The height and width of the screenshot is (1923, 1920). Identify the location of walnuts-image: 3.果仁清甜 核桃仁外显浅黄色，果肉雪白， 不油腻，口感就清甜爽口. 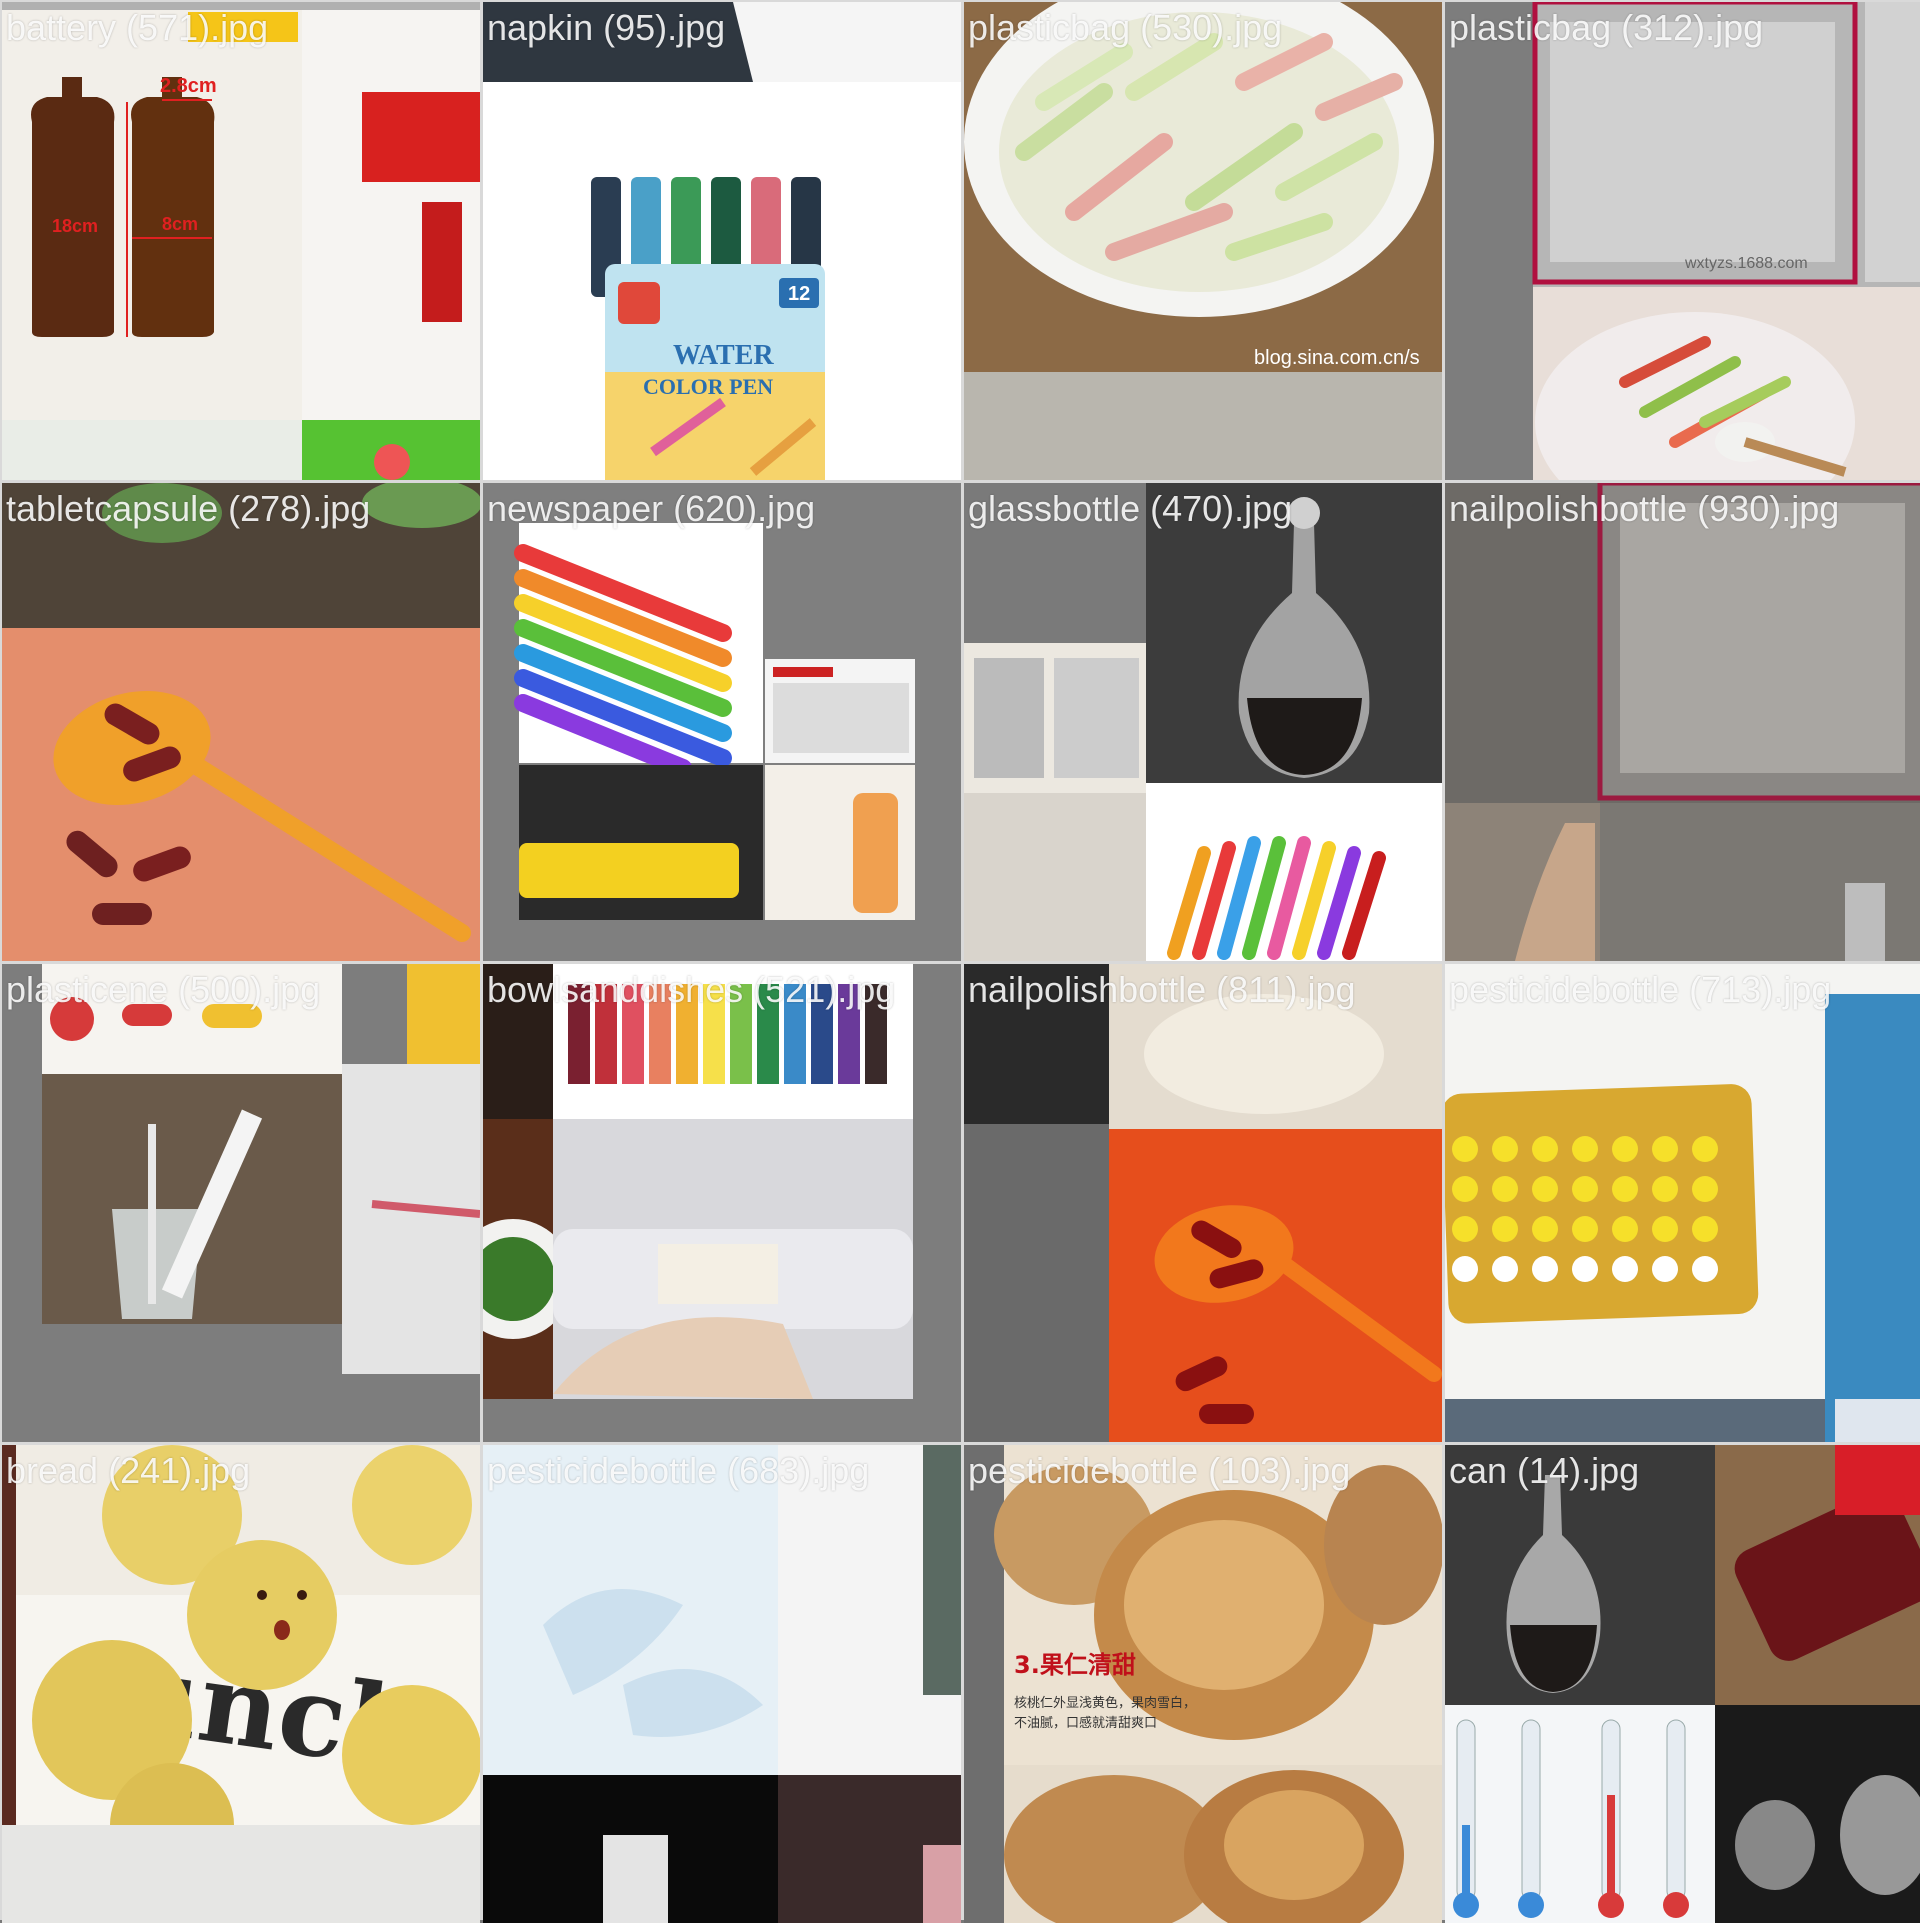
(1203, 1684).